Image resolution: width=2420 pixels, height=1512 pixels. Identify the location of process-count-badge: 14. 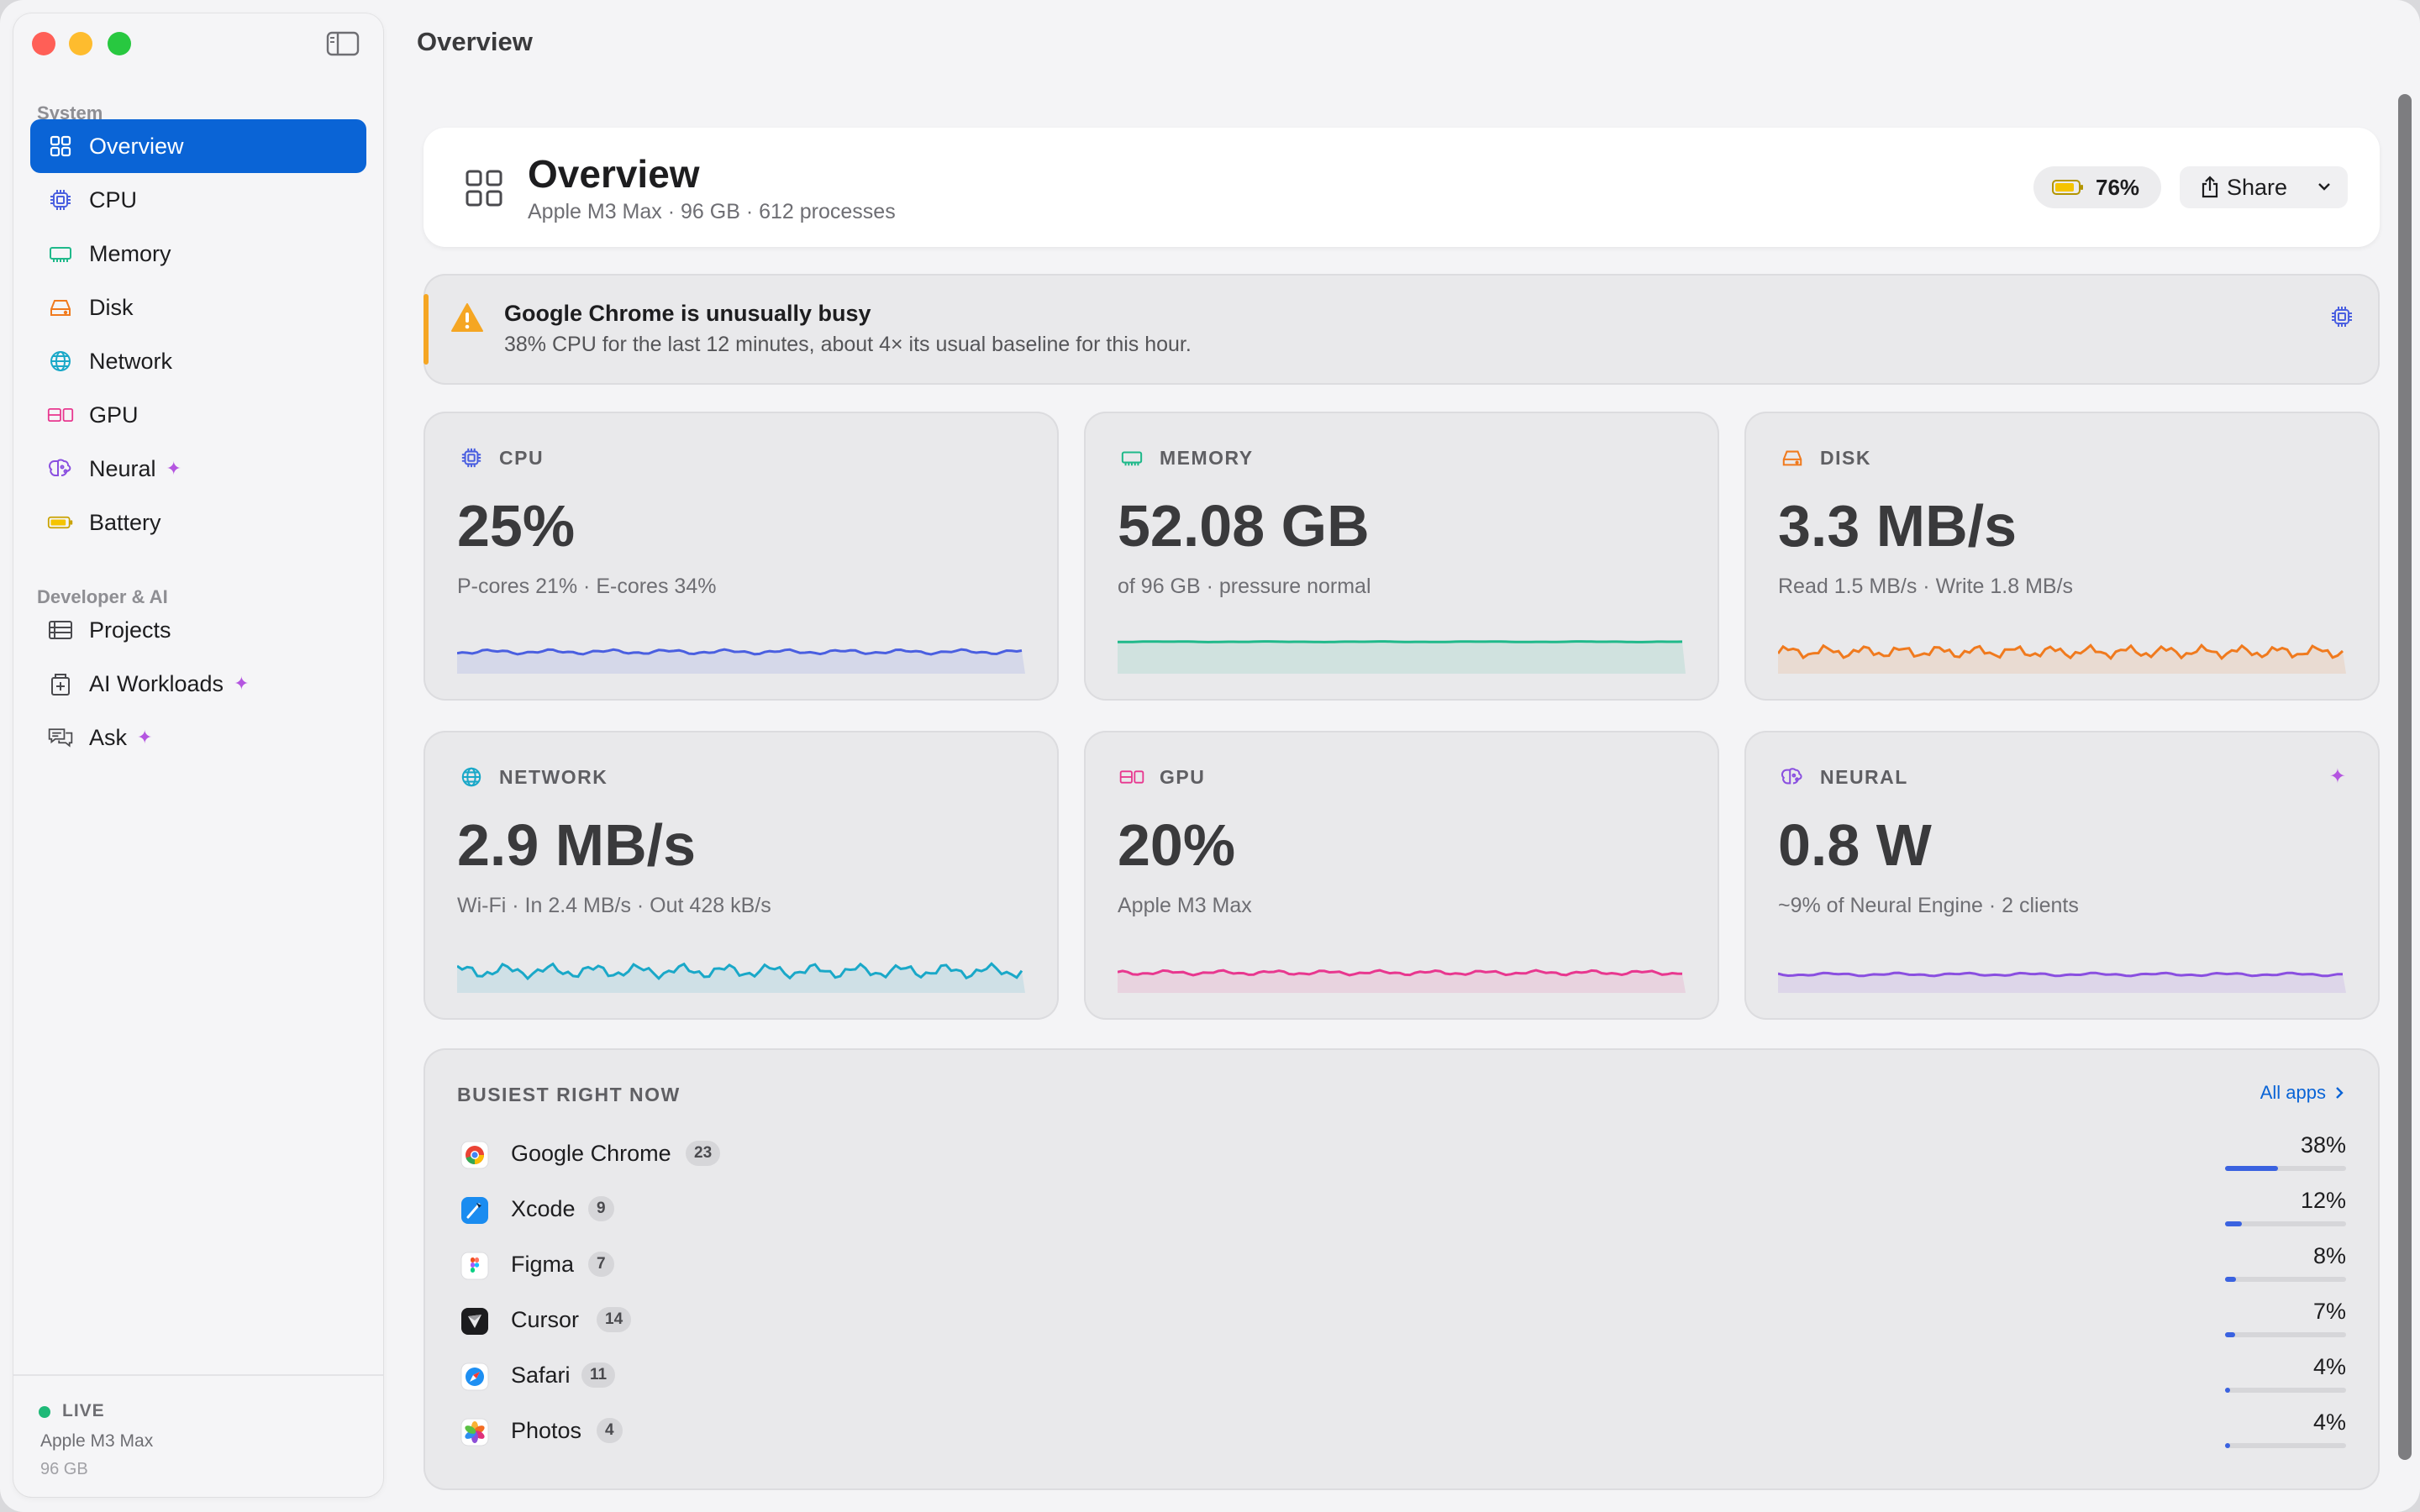
(614, 1319).